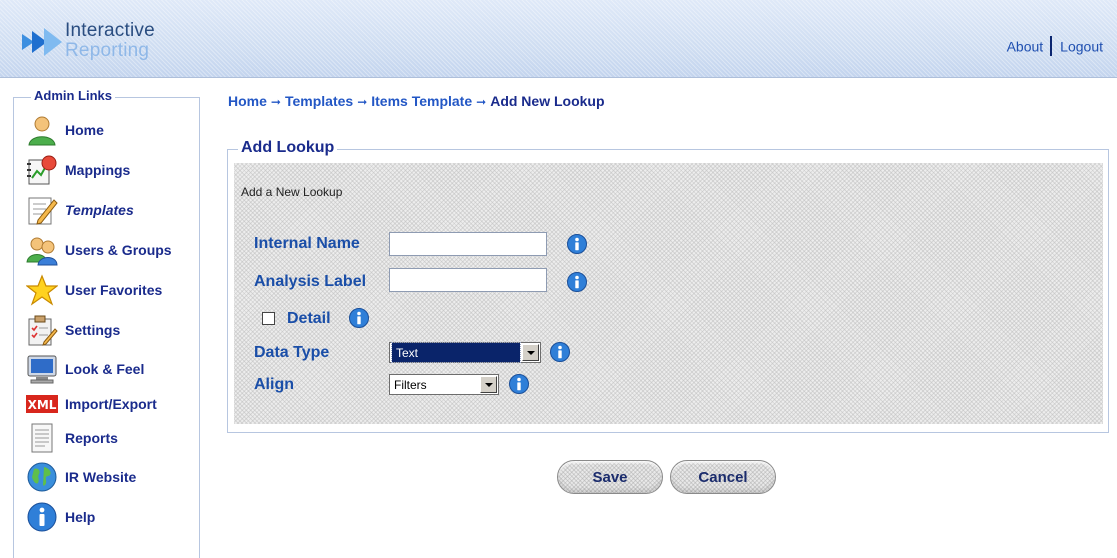 This screenshot has width=1117, height=558. Describe the element at coordinates (42, 438) in the screenshot. I see `report-icon` at that location.